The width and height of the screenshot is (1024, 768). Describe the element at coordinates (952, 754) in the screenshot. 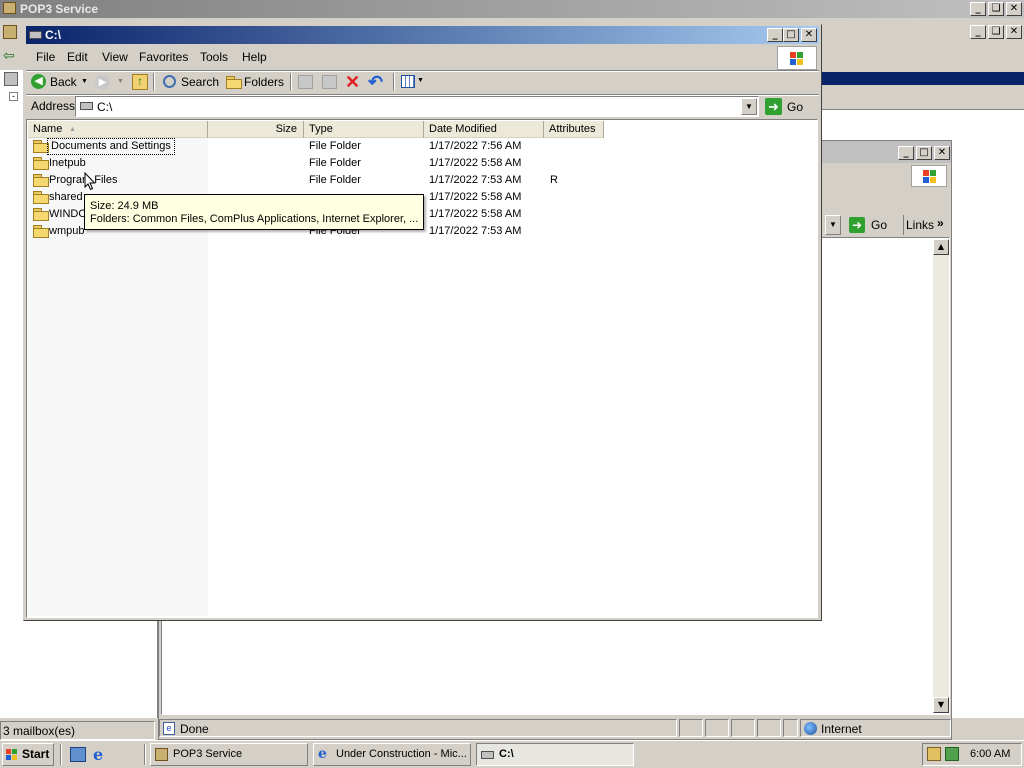

I see `tray-security-icon` at that location.